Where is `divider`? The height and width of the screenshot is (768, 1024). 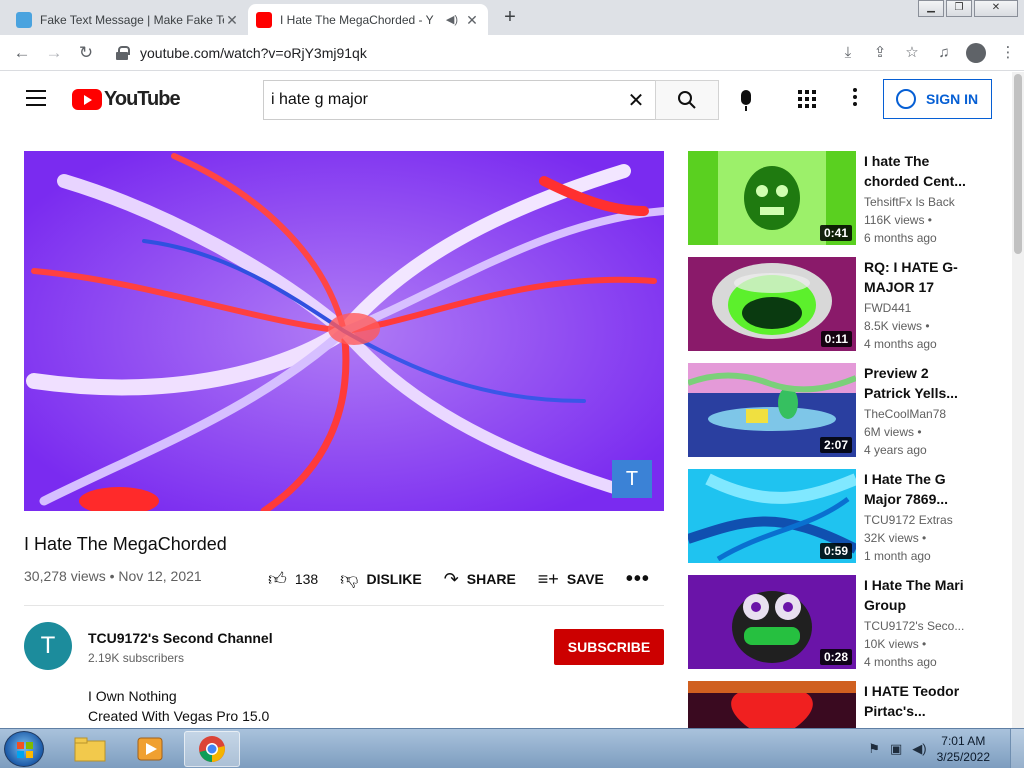 divider is located at coordinates (344, 605).